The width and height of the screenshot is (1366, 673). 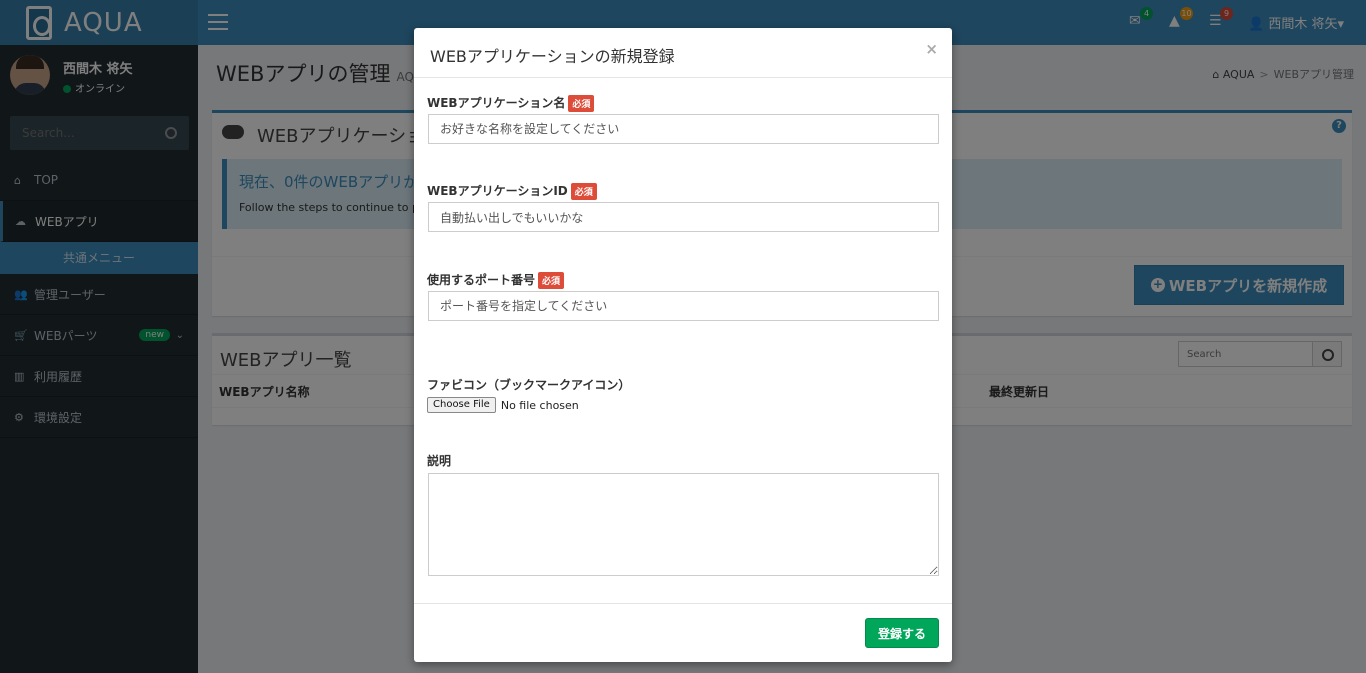 I want to click on port-label: 使用するポート番号 必須, so click(x=496, y=280).